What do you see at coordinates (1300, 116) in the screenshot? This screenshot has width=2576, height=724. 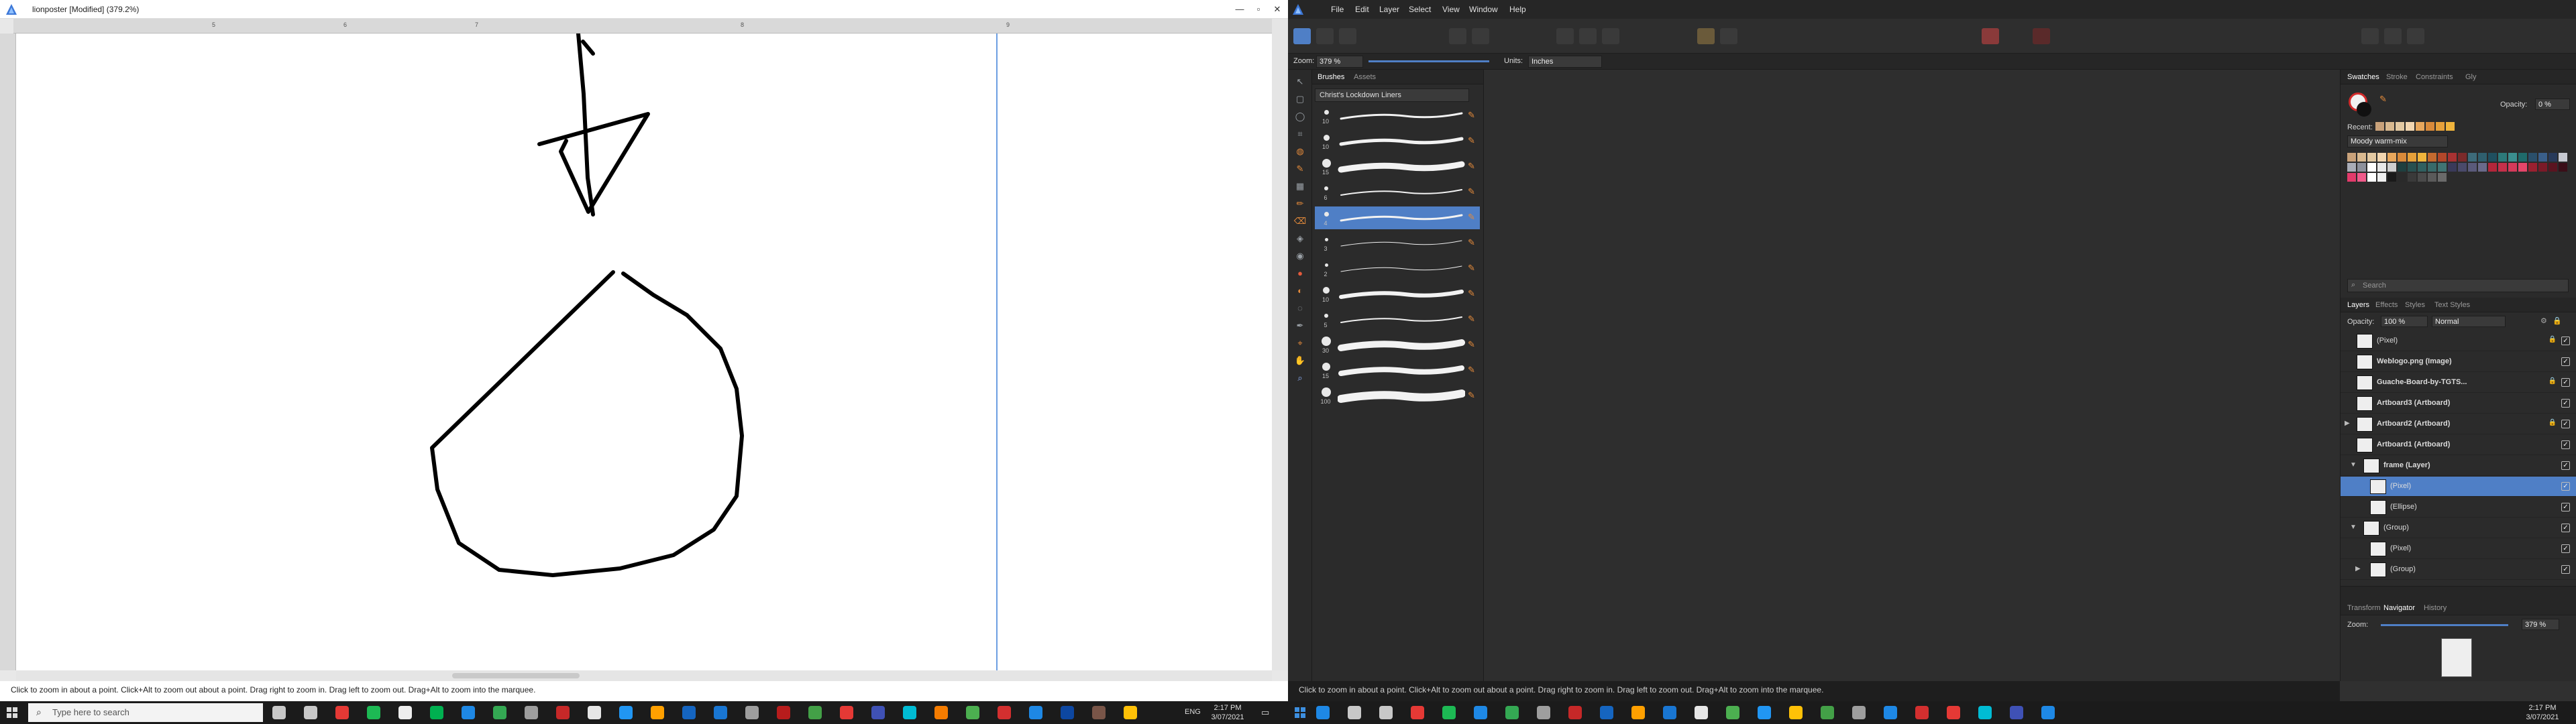 I see `ellipse-tool-icon: ◯` at bounding box center [1300, 116].